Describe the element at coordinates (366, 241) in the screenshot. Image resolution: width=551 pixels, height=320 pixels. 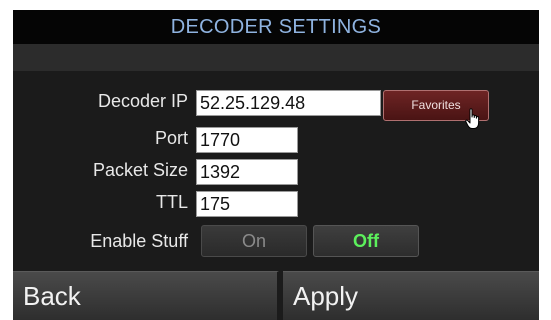
I see `enable-stuff-off-button: Off` at that location.